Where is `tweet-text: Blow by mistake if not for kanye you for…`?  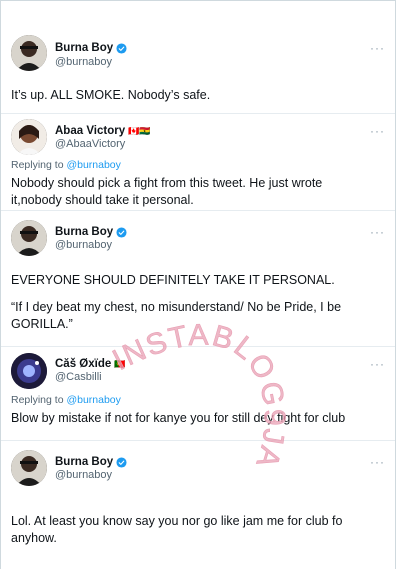 tweet-text: Blow by mistake if not for kanye you for… is located at coordinates (178, 418).